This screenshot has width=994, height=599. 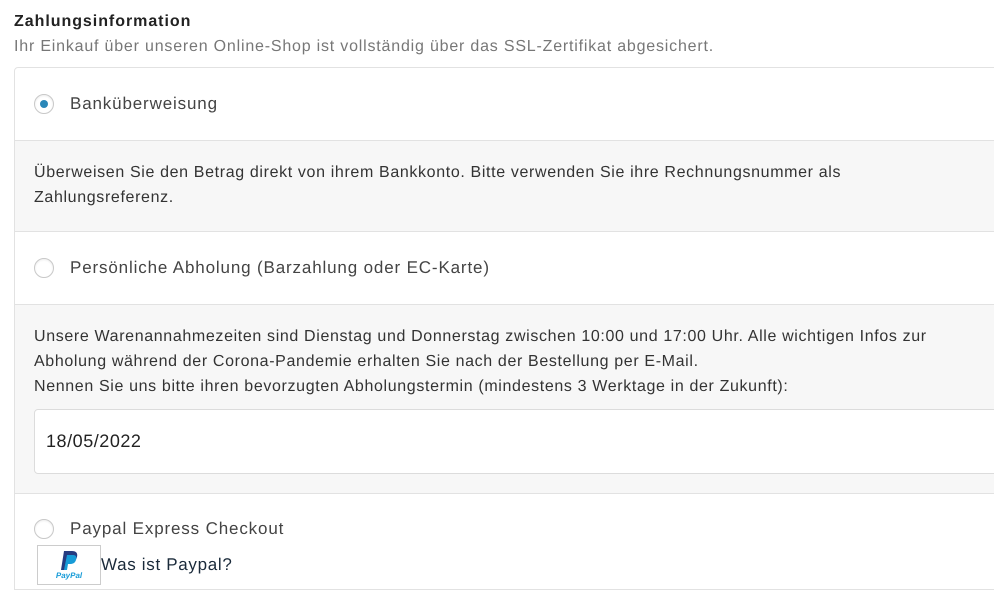 What do you see at coordinates (481, 349) in the screenshot?
I see `option-description: Unsere Warenannahmezeiten sind Dienstag und Donnerstag zwischen 10:00 und 17:00 Uhr. Alle wichtigen Infos zur Abholung während der Corona-Pandemie erhalten Sie nach der Bestellung per E-Mail.` at bounding box center [481, 349].